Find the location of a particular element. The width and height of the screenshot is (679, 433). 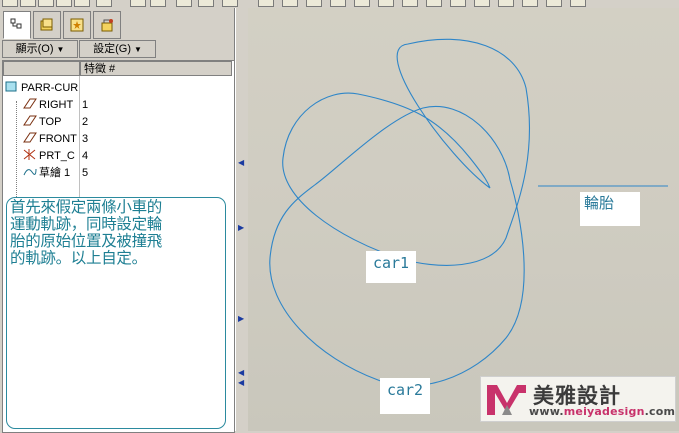

connections-icon is located at coordinates (107, 25).